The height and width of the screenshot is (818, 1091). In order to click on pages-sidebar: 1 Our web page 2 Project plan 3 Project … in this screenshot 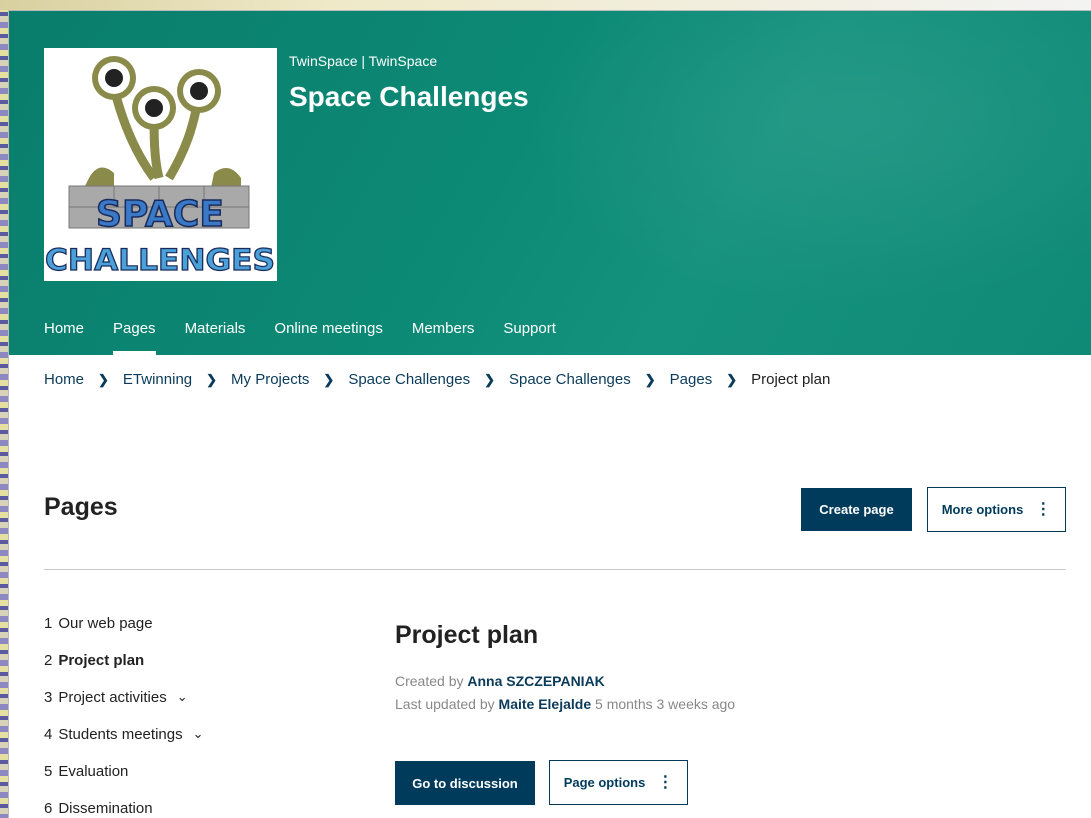, I will do `click(124, 716)`.